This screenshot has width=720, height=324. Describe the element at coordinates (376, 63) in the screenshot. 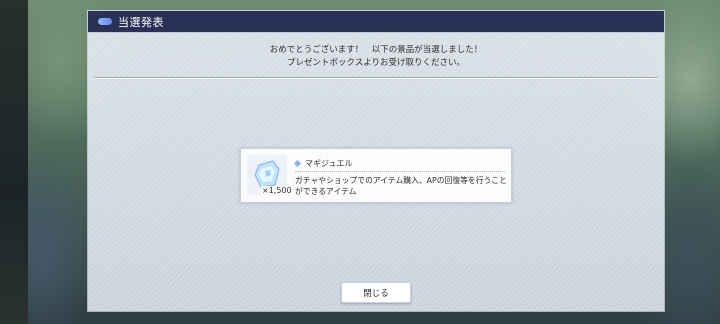

I see `message-line-2: プレゼントボックスよりお受け取りください。` at that location.